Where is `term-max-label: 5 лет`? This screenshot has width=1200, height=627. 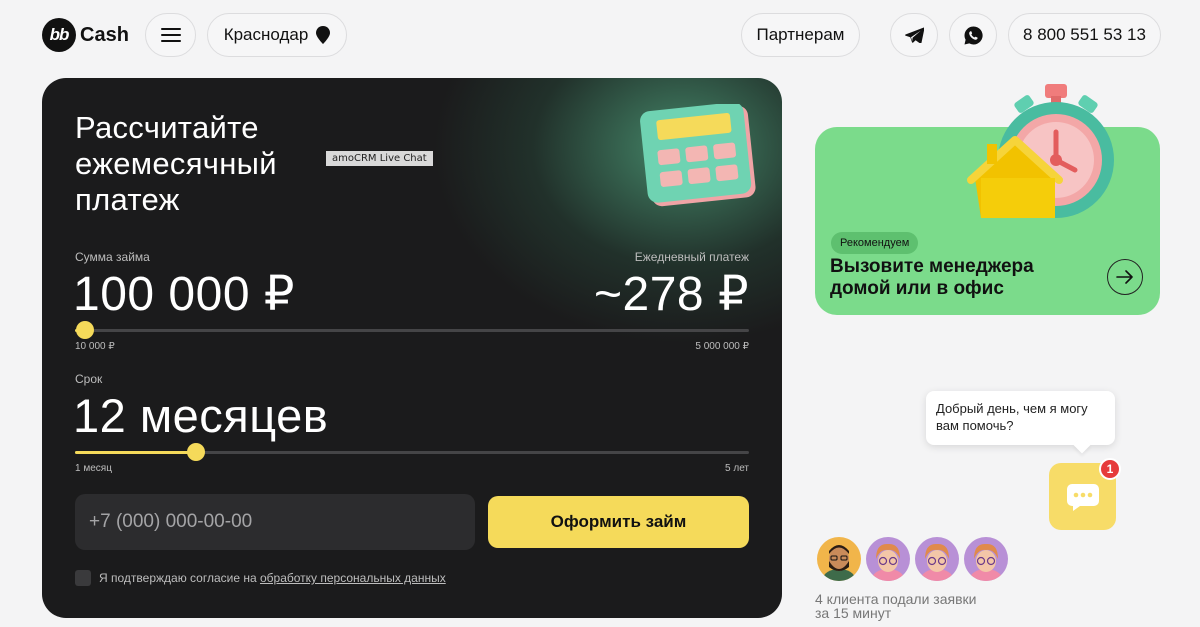 term-max-label: 5 лет is located at coordinates (737, 468).